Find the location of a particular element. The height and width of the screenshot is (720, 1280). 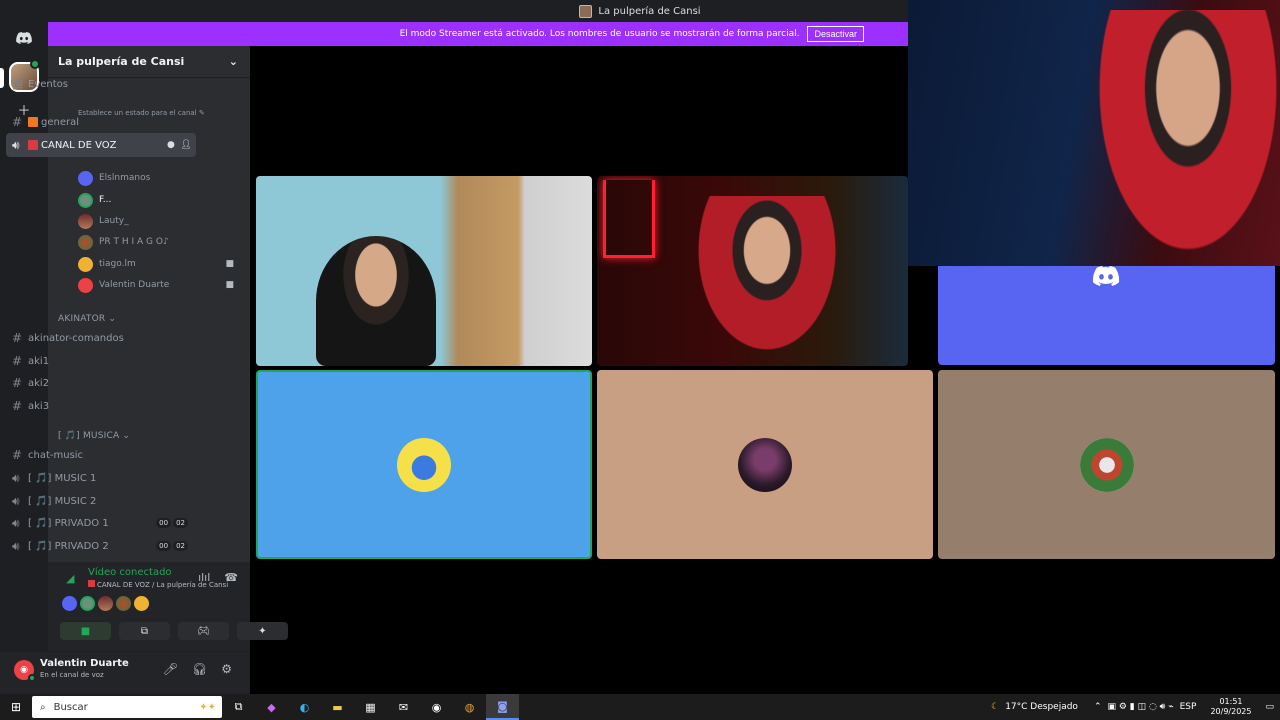

disable-streamer-mode-button: Desactivar is located at coordinates (835, 34).